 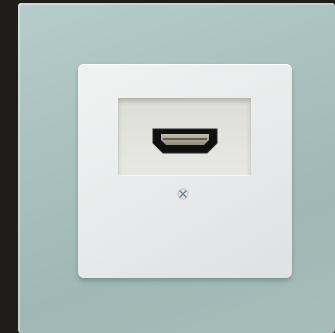 What do you see at coordinates (185, 141) in the screenshot?
I see `hdmi-port-icon` at bounding box center [185, 141].